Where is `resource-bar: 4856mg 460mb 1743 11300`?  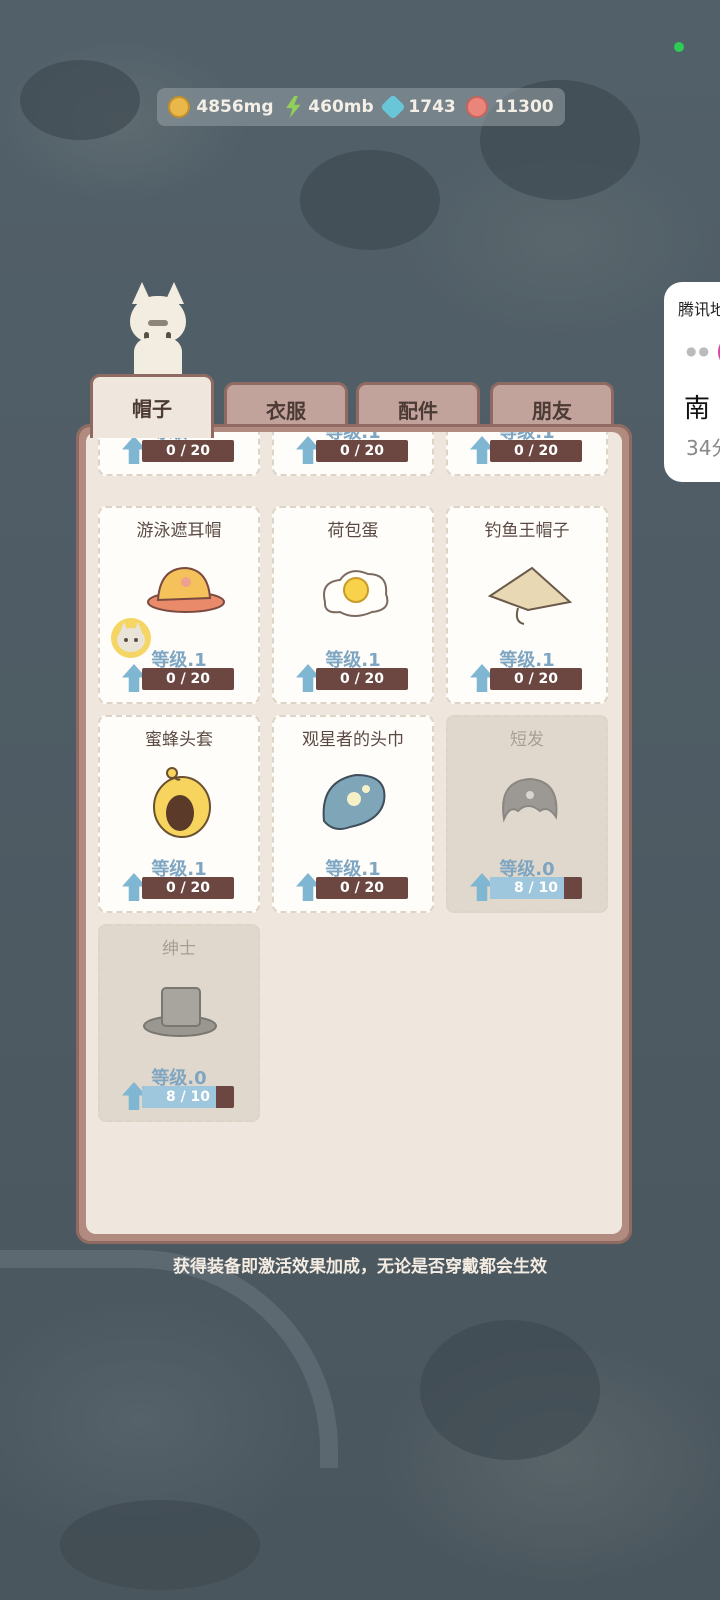
resource-bar: 4856mg 460mb 1743 11300 is located at coordinates (361, 107).